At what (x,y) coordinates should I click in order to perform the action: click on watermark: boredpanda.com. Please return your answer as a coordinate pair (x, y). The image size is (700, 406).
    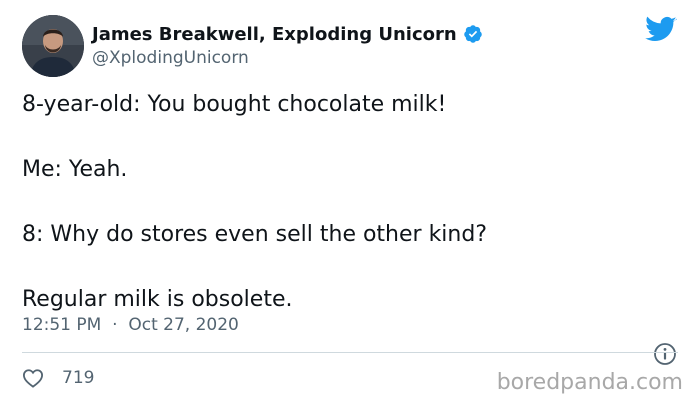
    Looking at the image, I should click on (589, 382).